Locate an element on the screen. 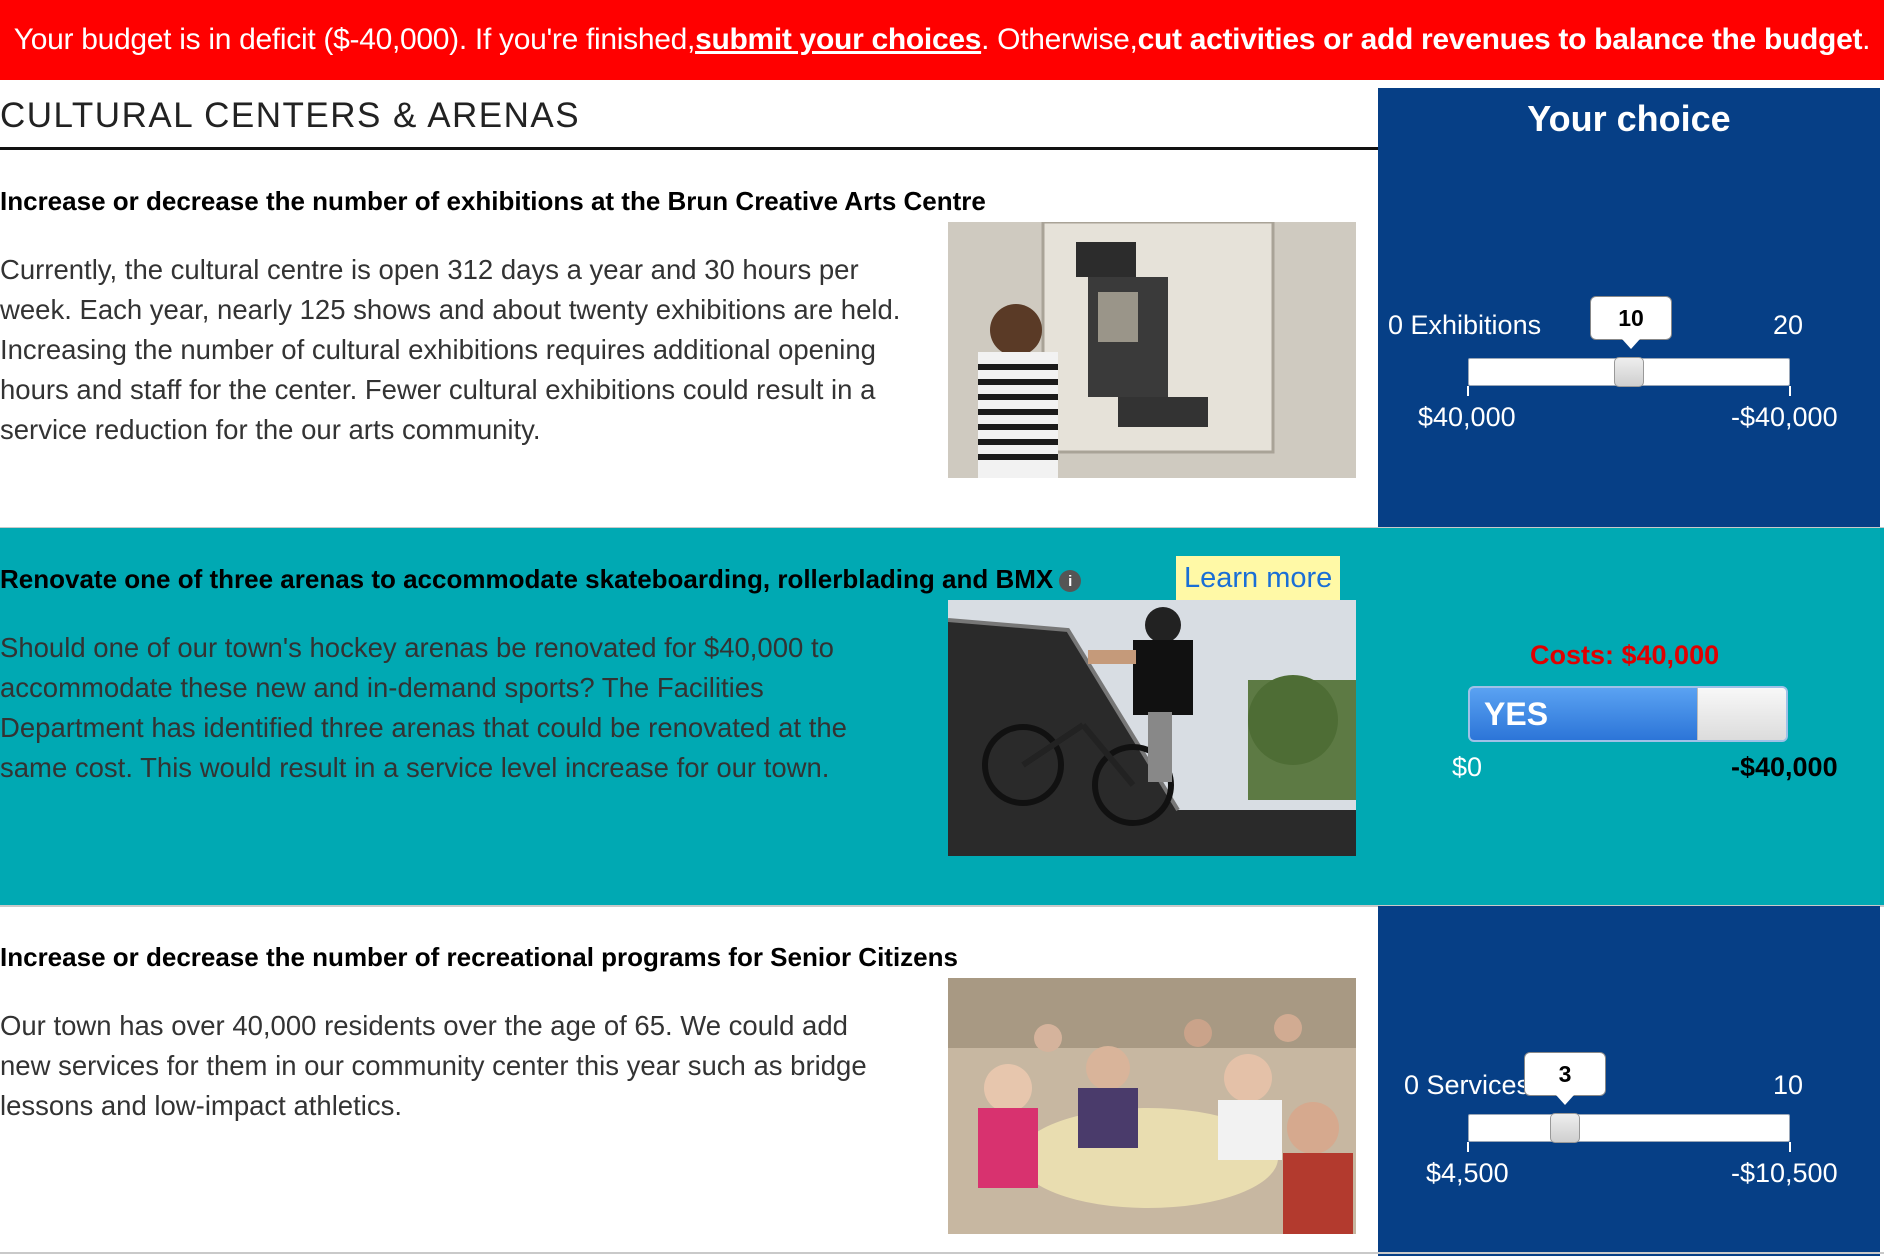 This screenshot has height=1256, width=1884. toggle-yes-label: YES is located at coordinates (1584, 714).